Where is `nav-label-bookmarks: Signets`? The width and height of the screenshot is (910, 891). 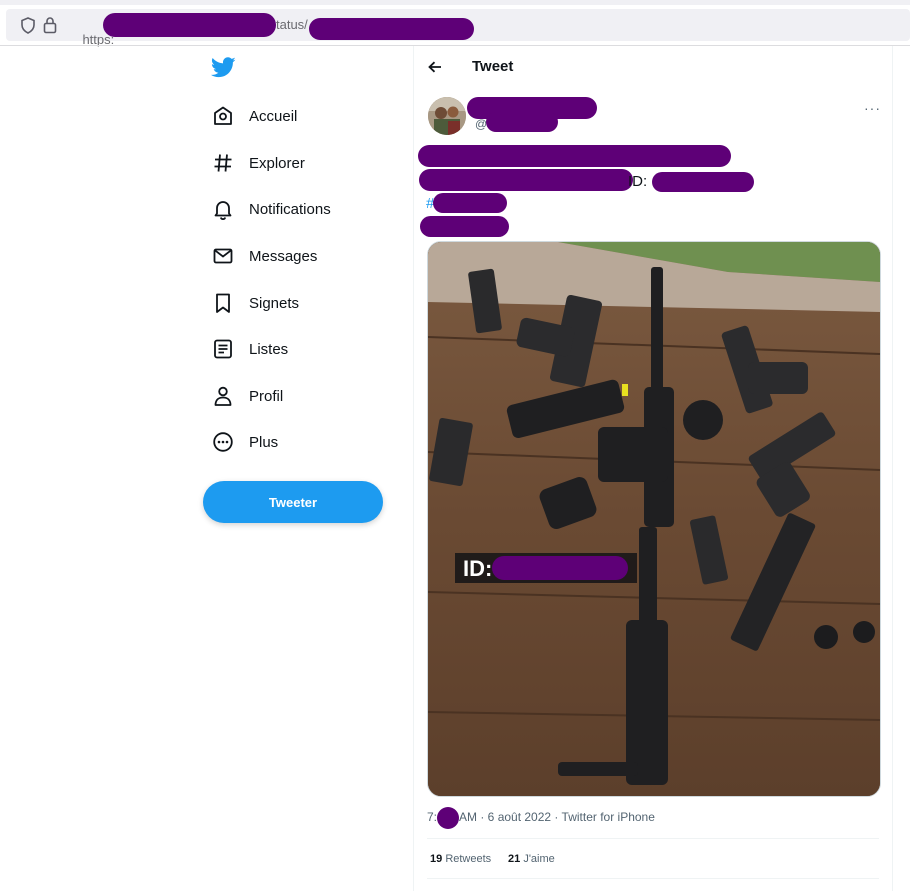 nav-label-bookmarks: Signets is located at coordinates (274, 303).